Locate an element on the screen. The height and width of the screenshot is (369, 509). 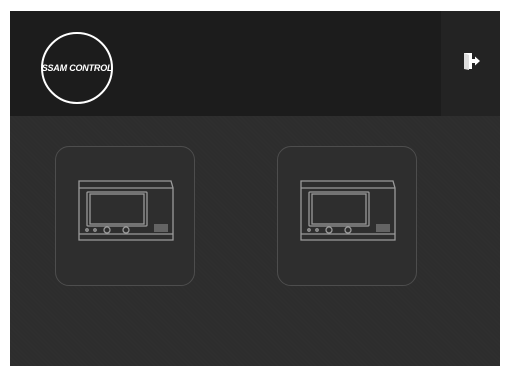
brand-logo-text: SSAM CONTROL is located at coordinates (77, 68).